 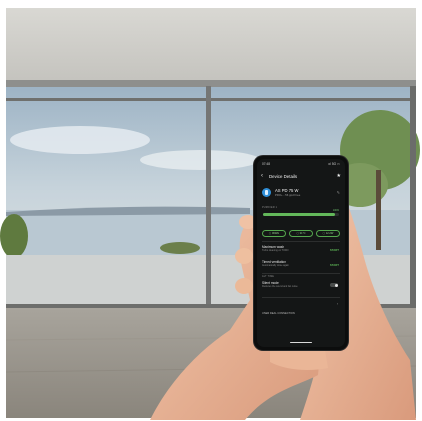 What do you see at coordinates (334, 164) in the screenshot?
I see `status-indicators: •ıl 5G ▭` at bounding box center [334, 164].